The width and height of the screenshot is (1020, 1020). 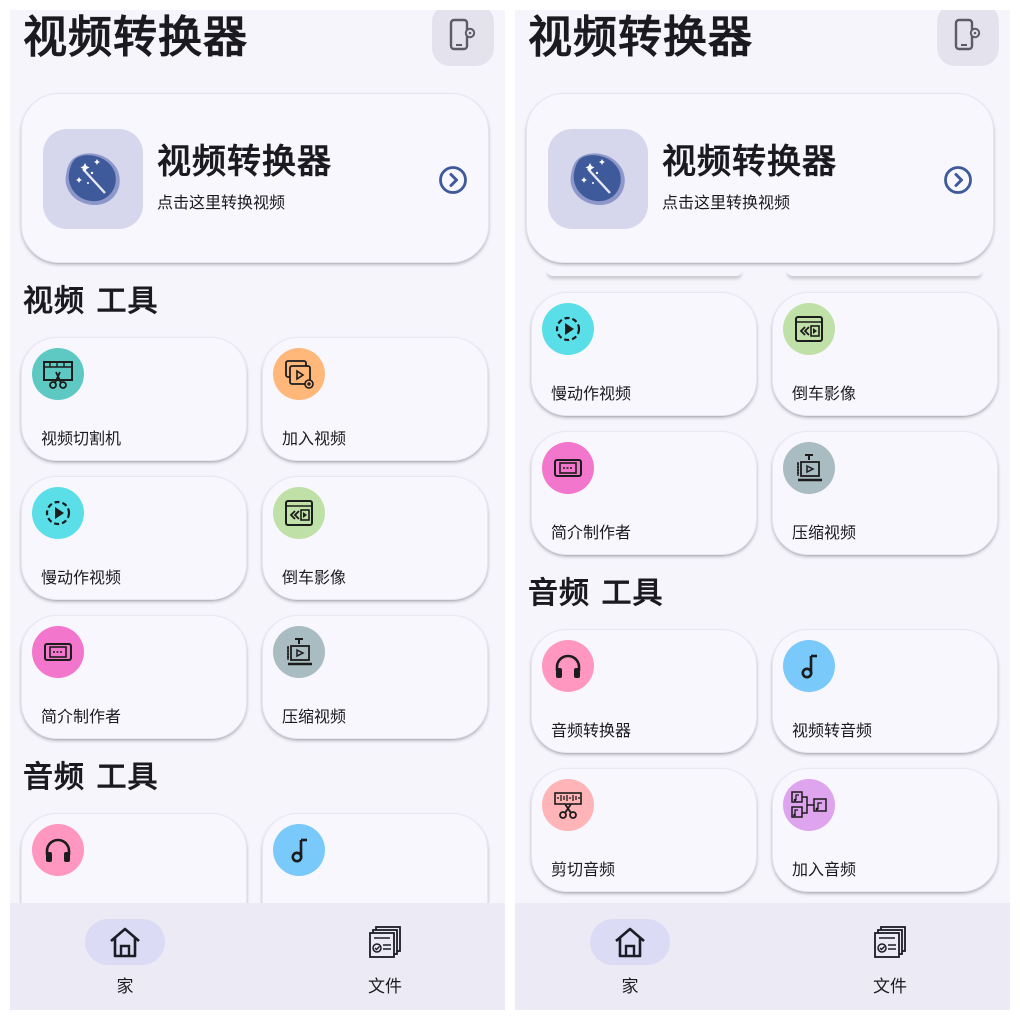 I want to click on tool-audio-converter: 音频转换器, so click(x=644, y=691).